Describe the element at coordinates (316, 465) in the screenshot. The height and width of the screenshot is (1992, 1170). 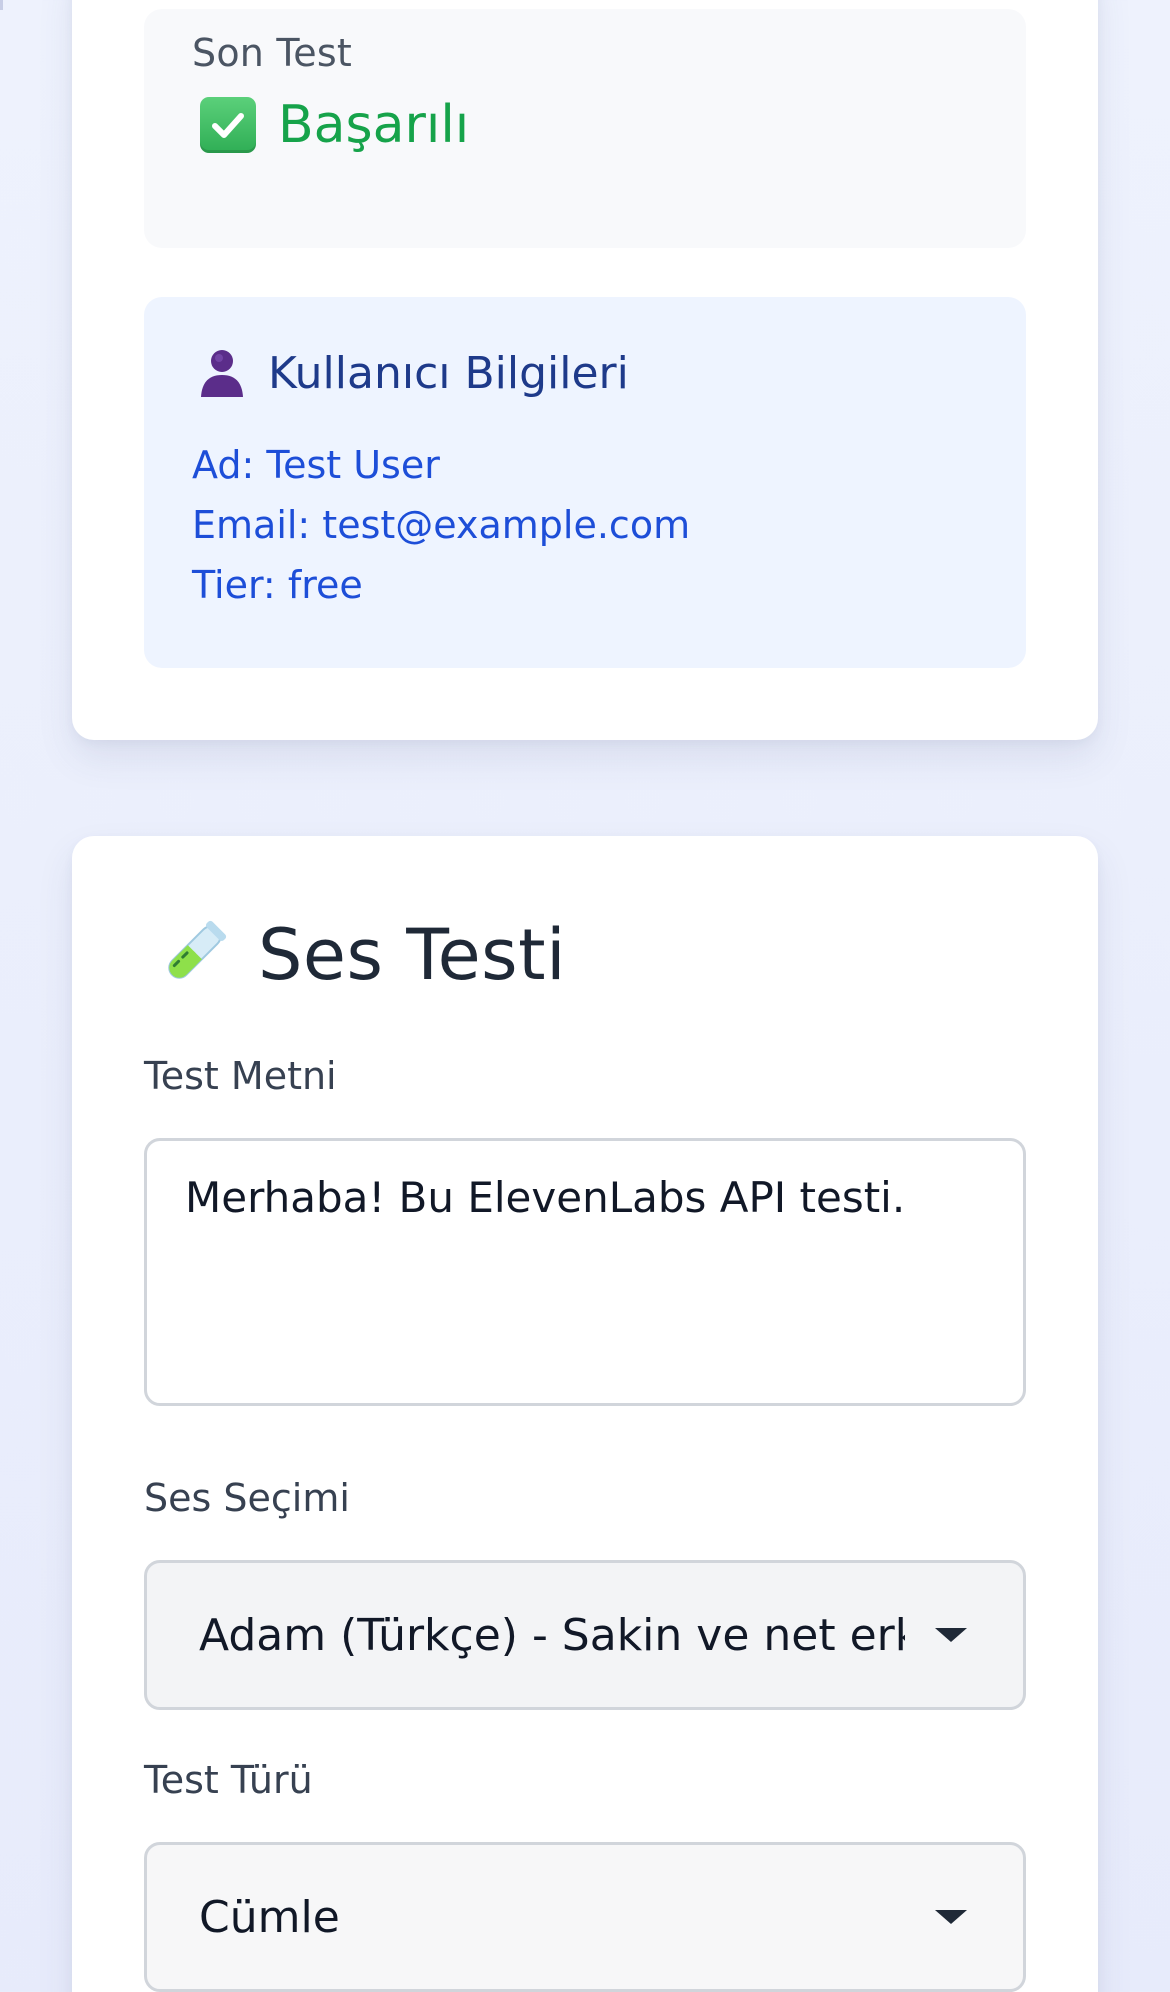
I see `user-name-line: Ad: Test User` at that location.